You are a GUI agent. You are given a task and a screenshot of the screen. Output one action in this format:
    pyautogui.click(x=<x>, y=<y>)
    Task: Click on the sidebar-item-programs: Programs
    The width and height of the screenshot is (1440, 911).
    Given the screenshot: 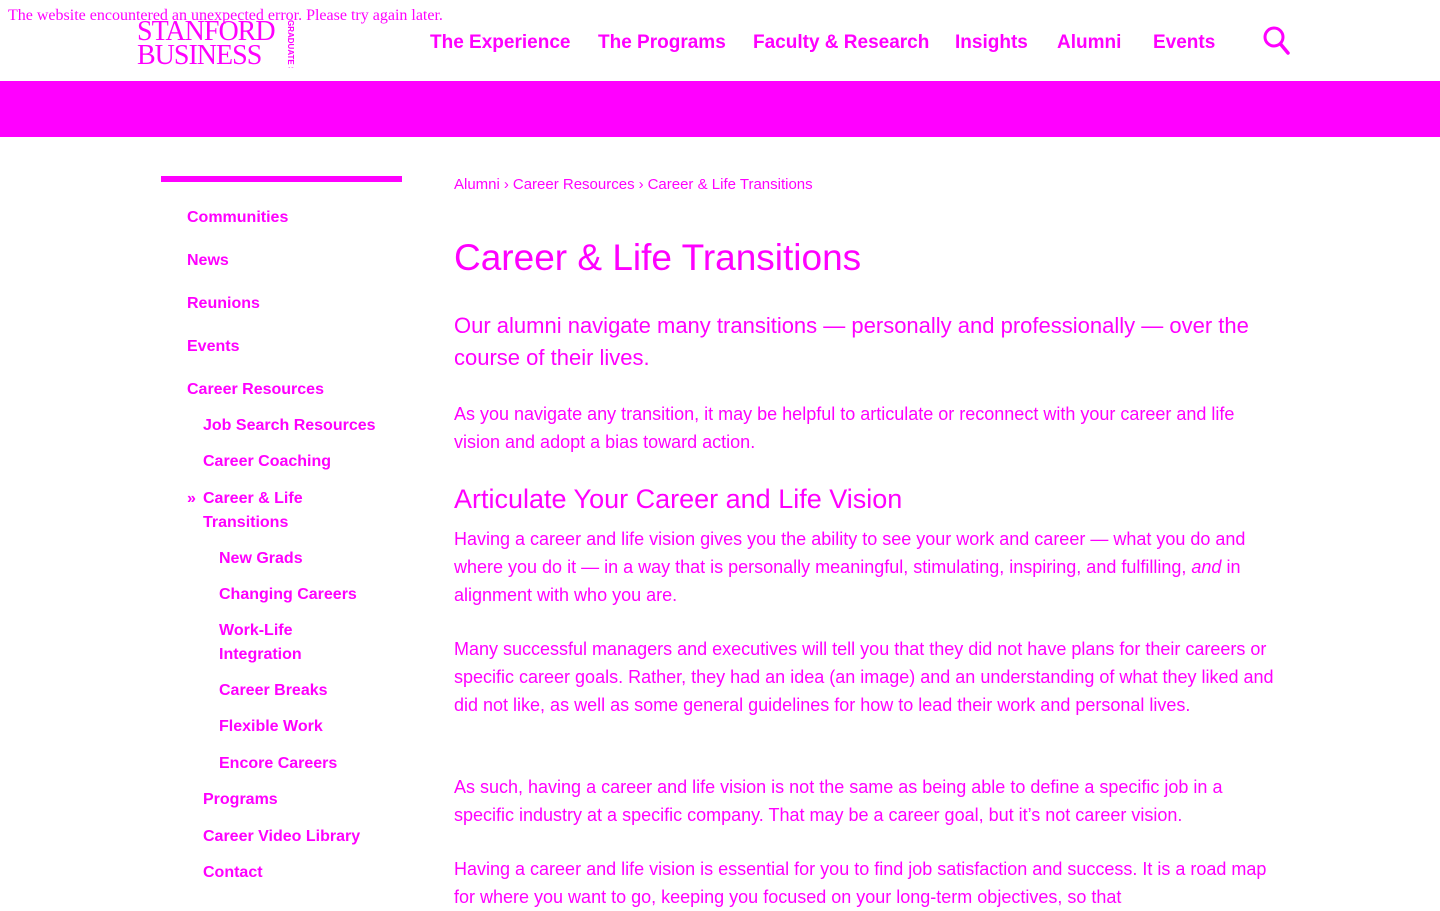 What is the action you would take?
    pyautogui.click(x=240, y=800)
    